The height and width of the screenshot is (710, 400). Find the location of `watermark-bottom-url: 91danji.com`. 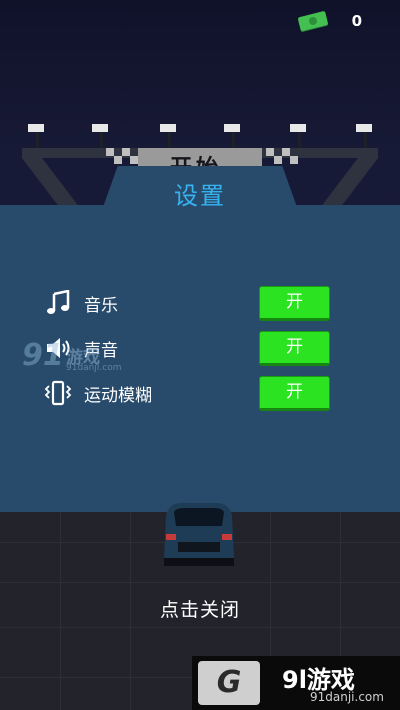

watermark-bottom-url: 91danji.com is located at coordinates (347, 697).